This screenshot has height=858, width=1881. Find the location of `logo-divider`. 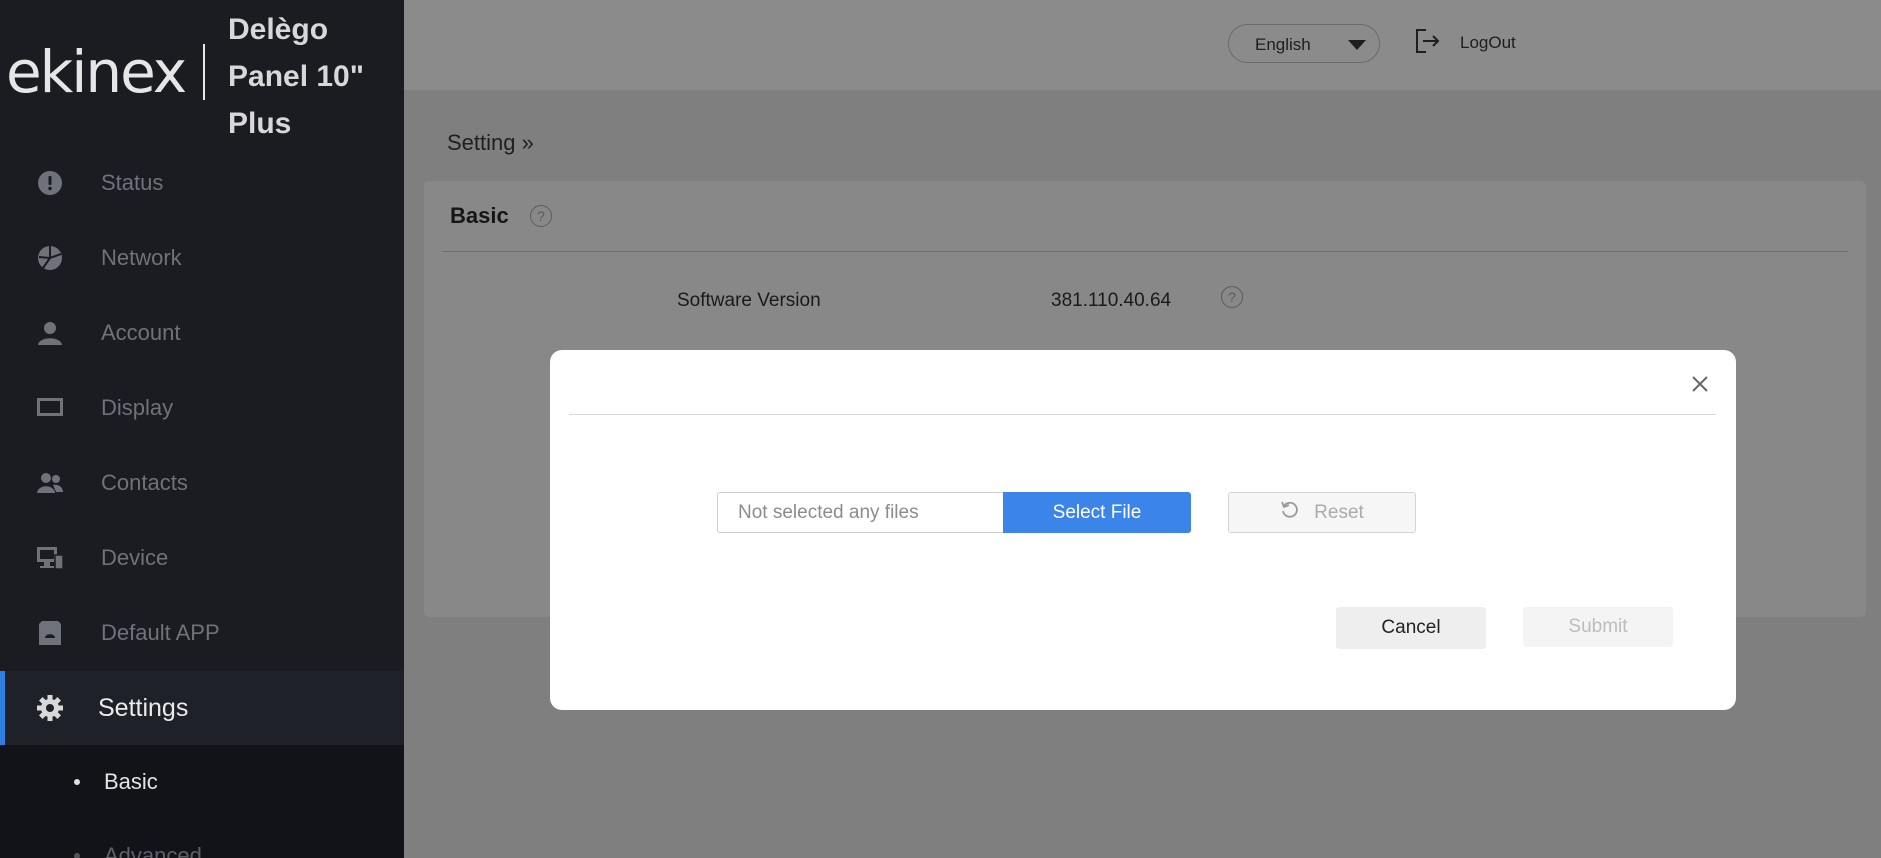

logo-divider is located at coordinates (204, 72).